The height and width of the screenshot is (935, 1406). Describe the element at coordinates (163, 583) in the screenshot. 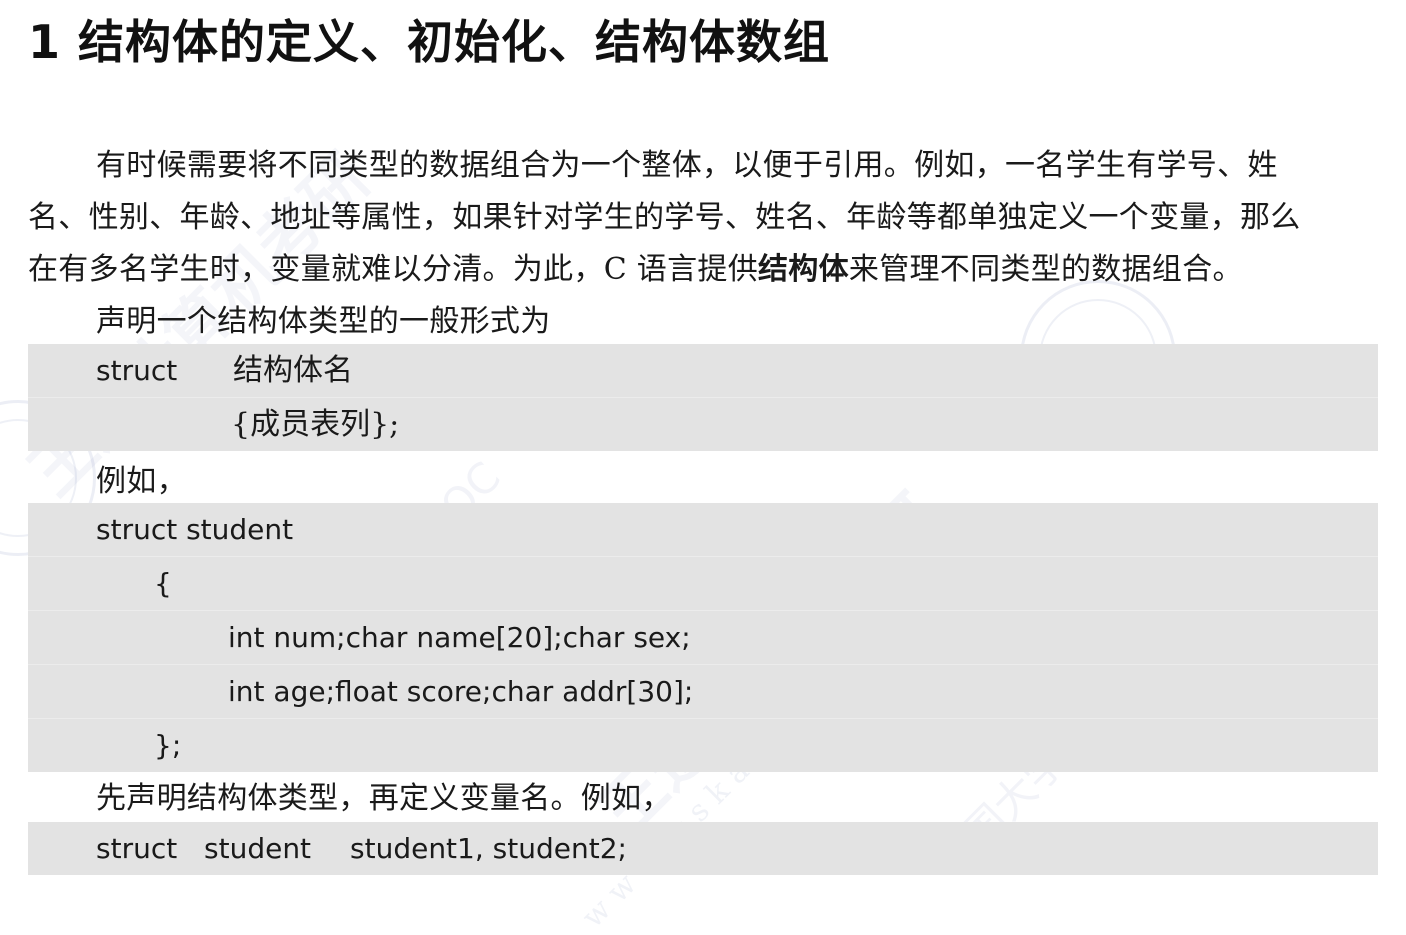

I see `code-text: {` at that location.